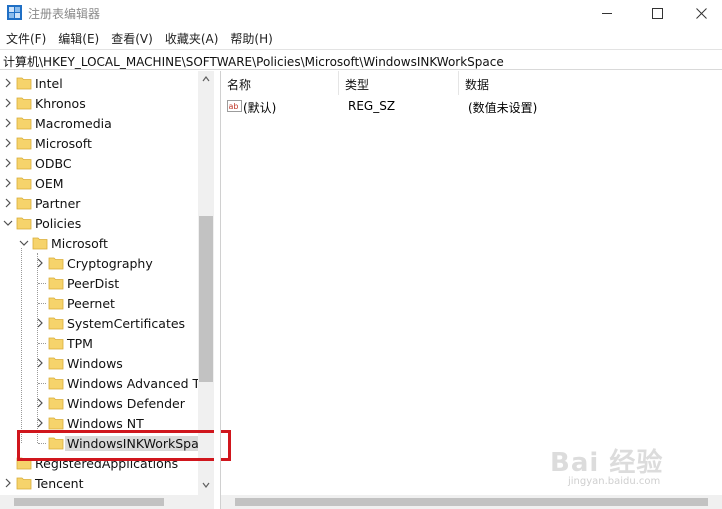 The height and width of the screenshot is (509, 722). What do you see at coordinates (95, 363) in the screenshot?
I see `tree-item-label: Windows` at bounding box center [95, 363].